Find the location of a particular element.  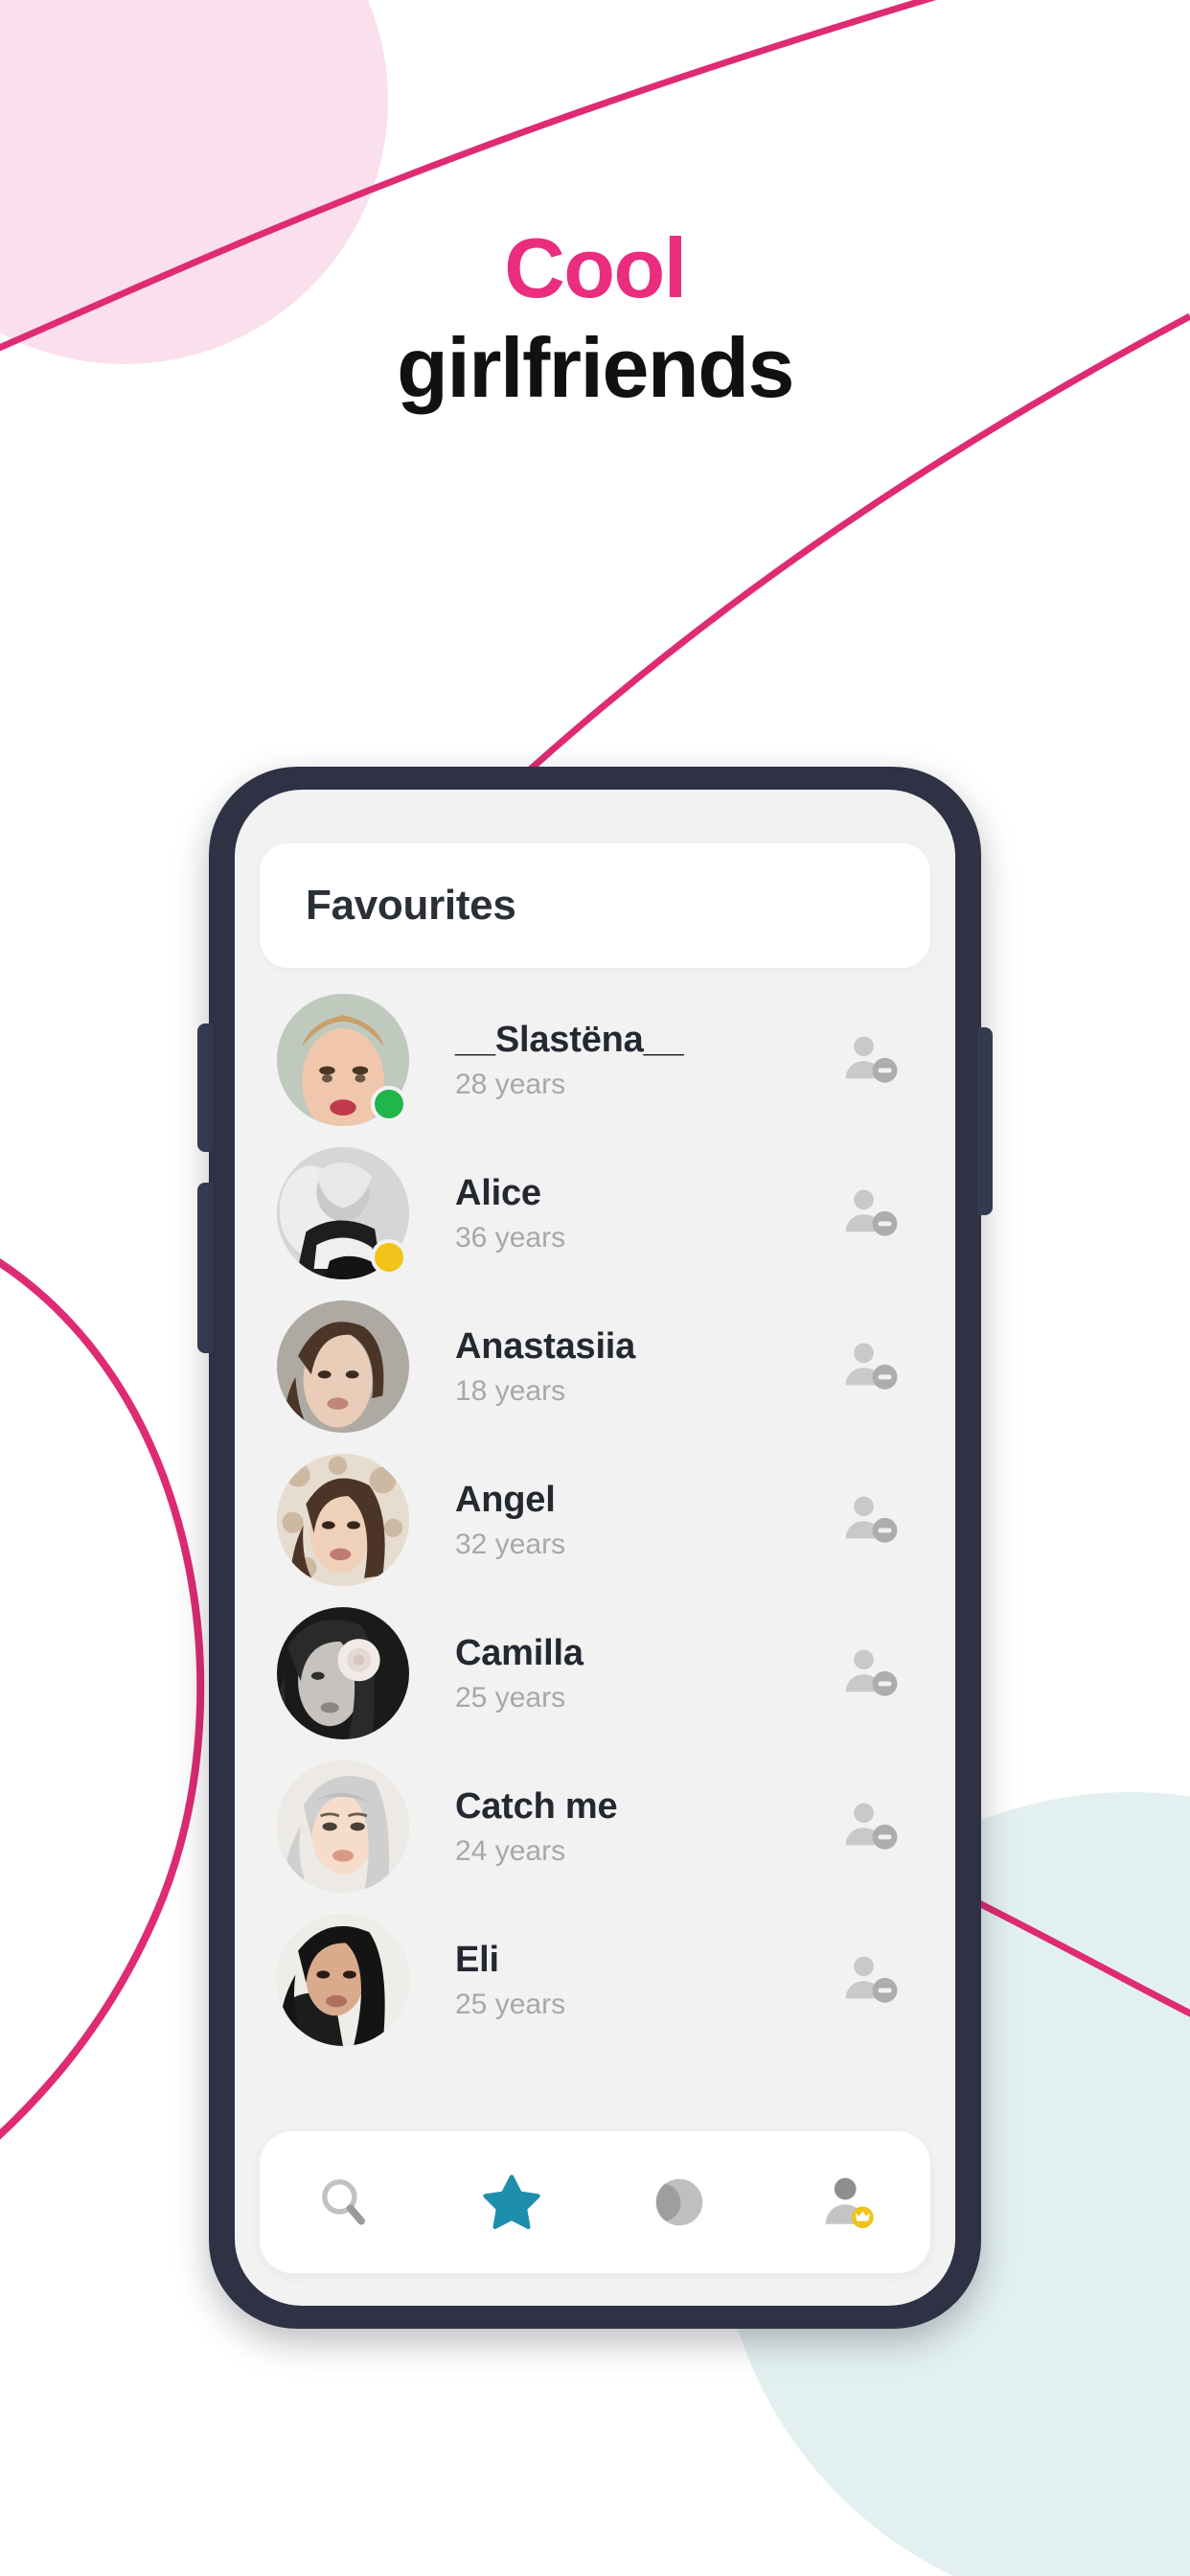

list-item: __Slastëna__ 28 years is located at coordinates (595, 1060).